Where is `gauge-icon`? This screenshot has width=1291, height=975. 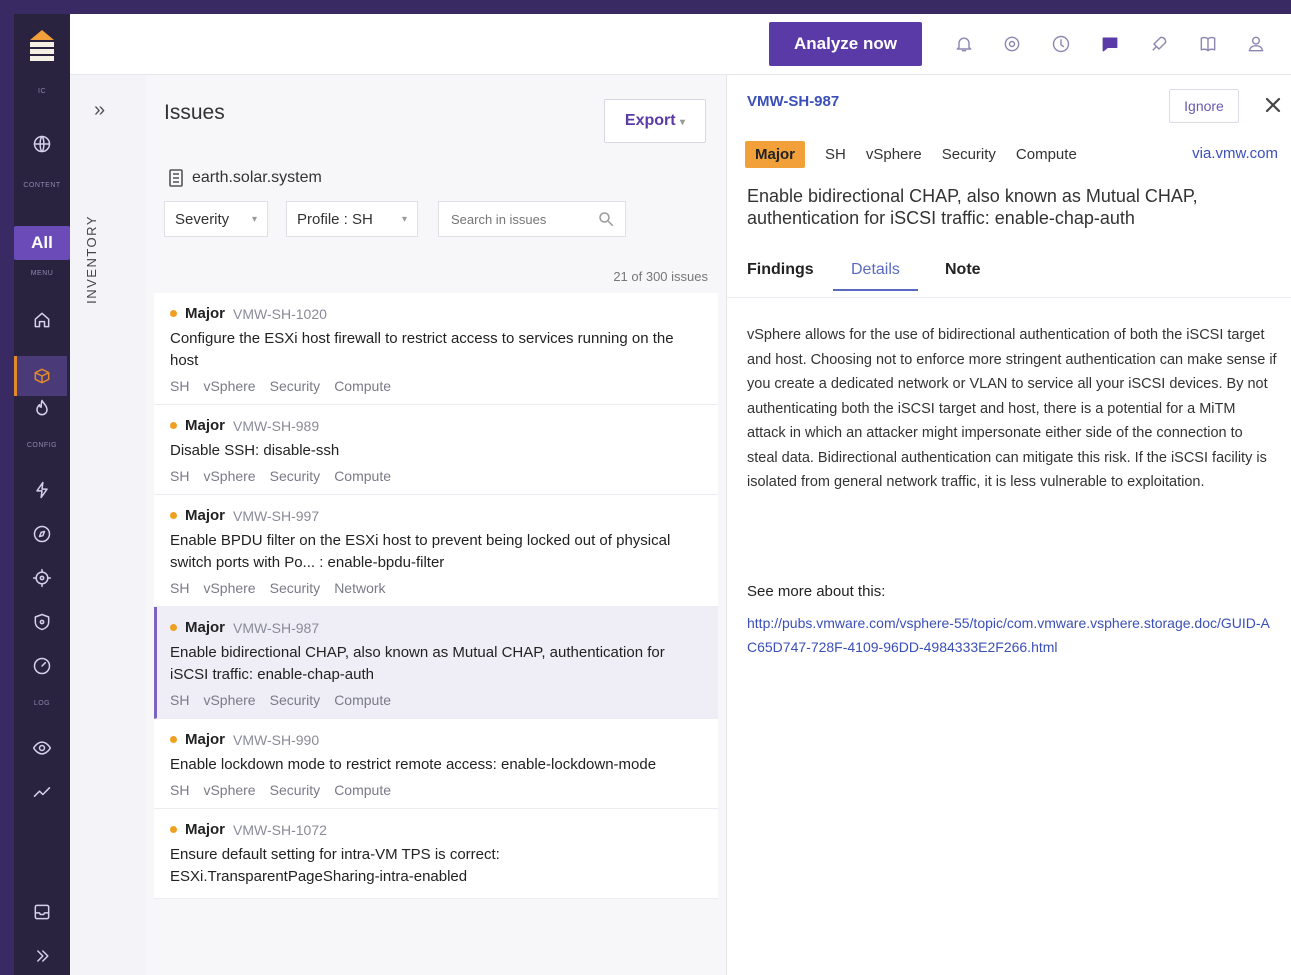
gauge-icon is located at coordinates (42, 666).